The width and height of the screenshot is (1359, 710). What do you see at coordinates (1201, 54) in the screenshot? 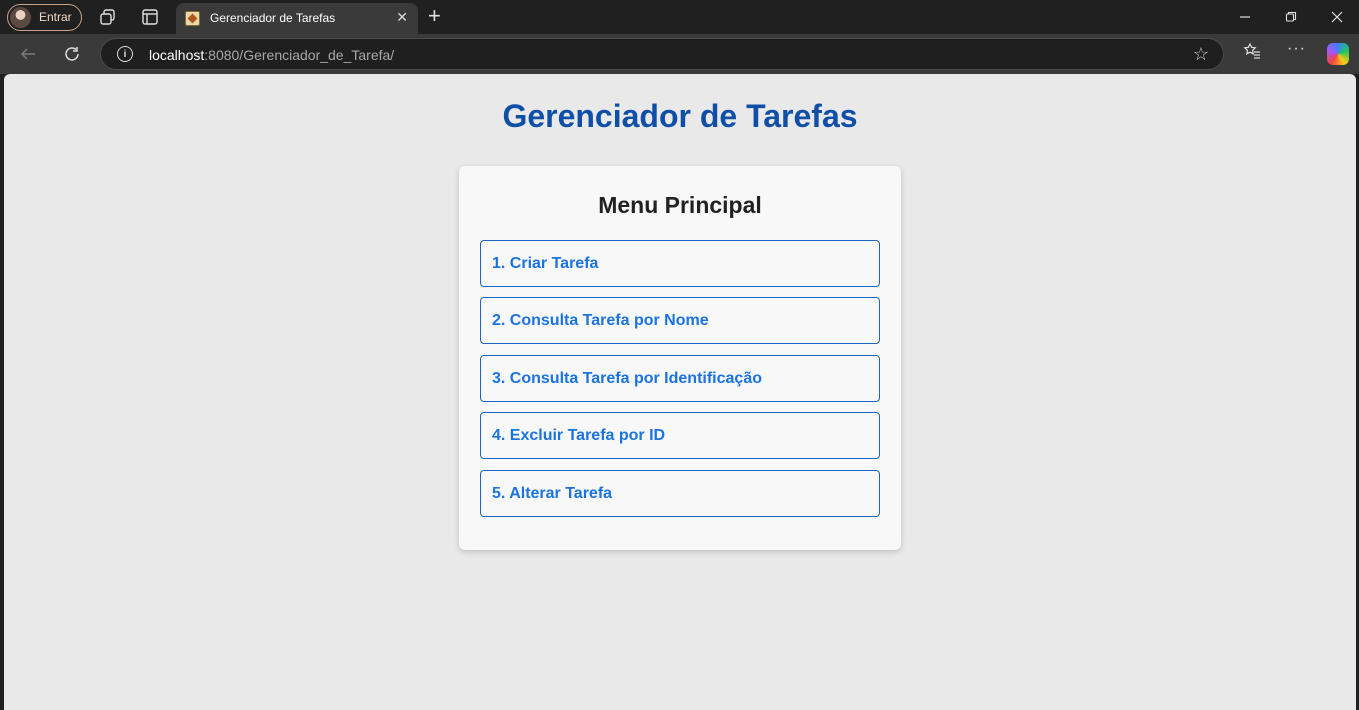
I see `favorite-star-icon: ☆` at bounding box center [1201, 54].